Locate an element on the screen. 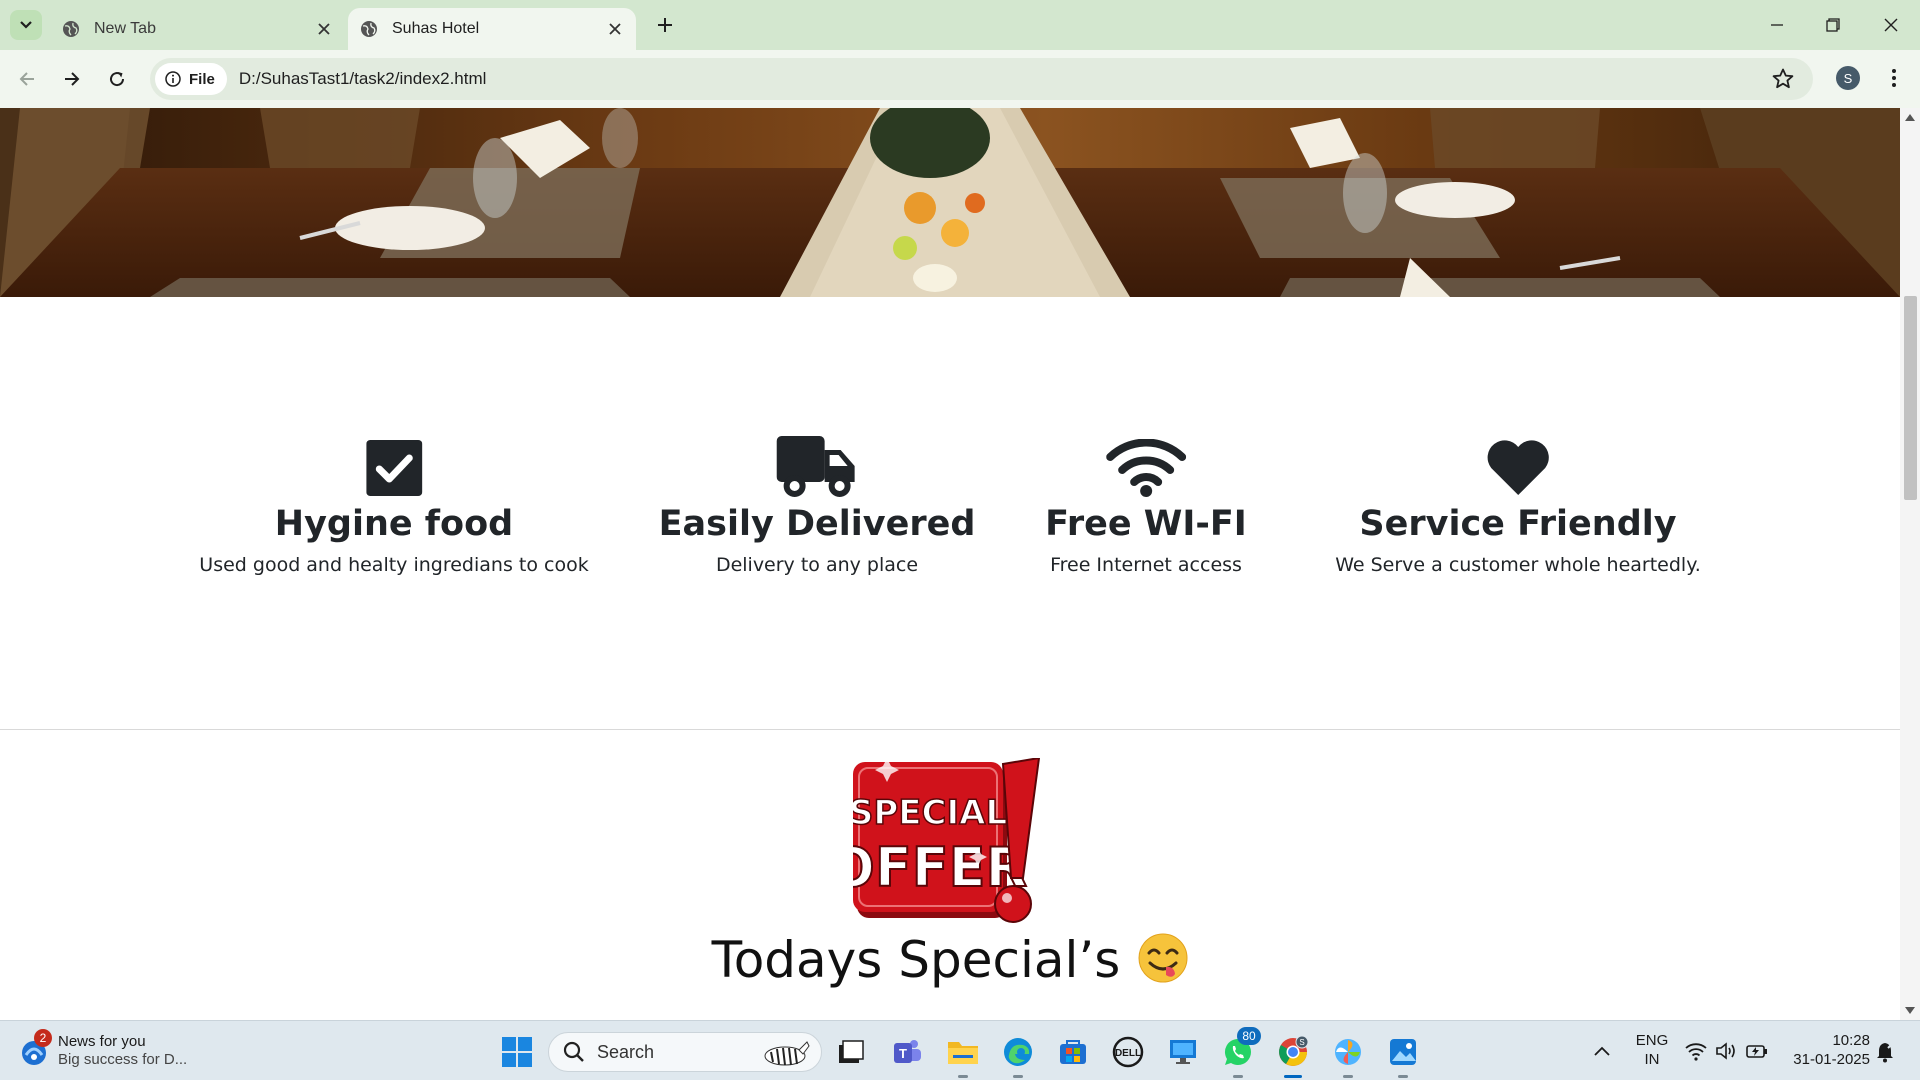 This screenshot has width=1920, height=1080. feature-description: We Serve a customer whole heartedly. is located at coordinates (1518, 565).